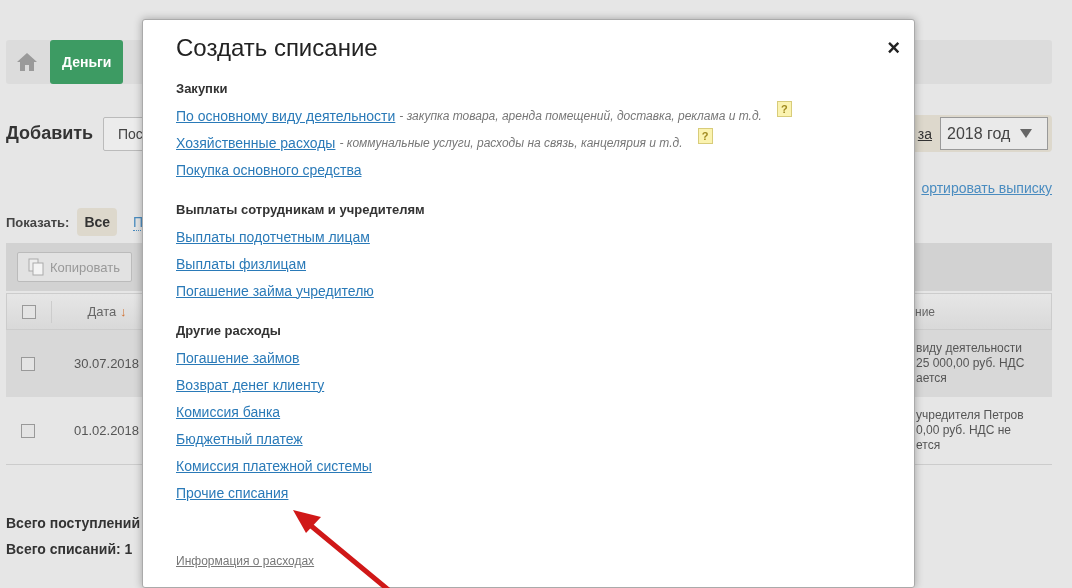 The image size is (1072, 588). I want to click on description-text: виду деятельности, so click(969, 348).